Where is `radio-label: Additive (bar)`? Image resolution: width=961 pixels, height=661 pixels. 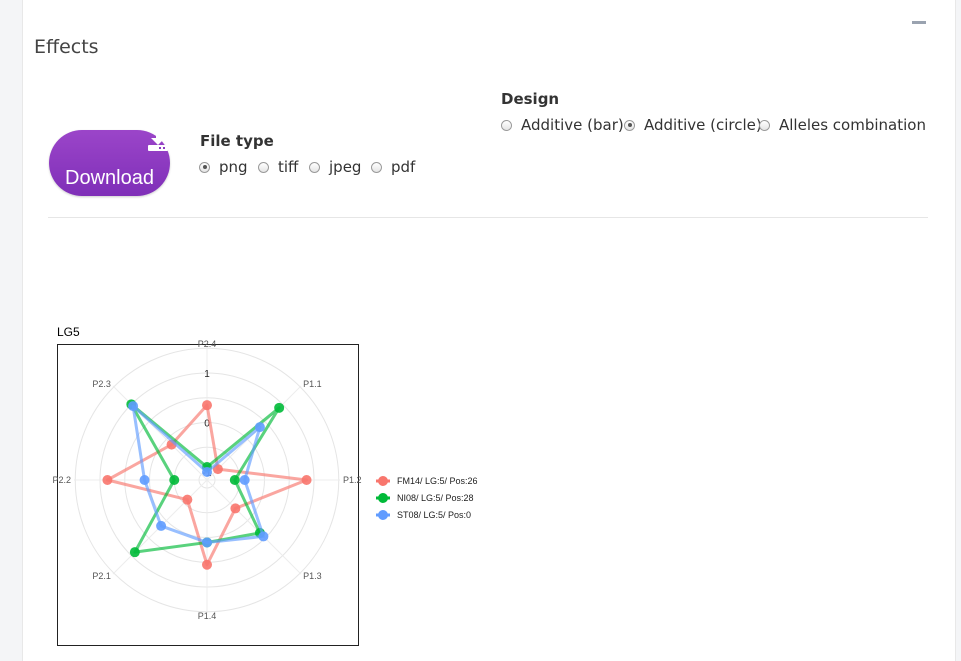
radio-label: Additive (bar) is located at coordinates (572, 125).